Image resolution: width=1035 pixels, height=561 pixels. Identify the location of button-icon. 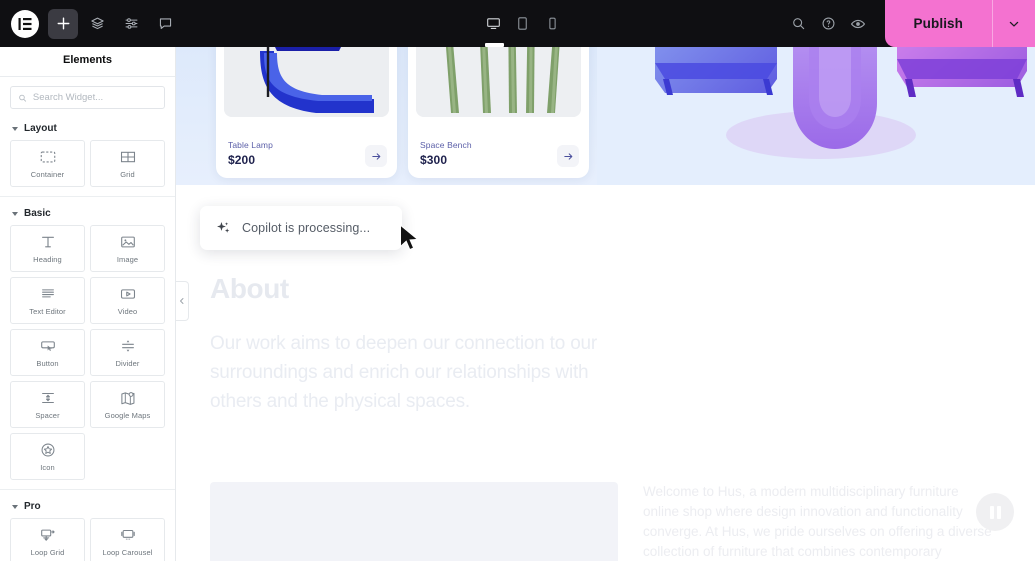
(47, 346).